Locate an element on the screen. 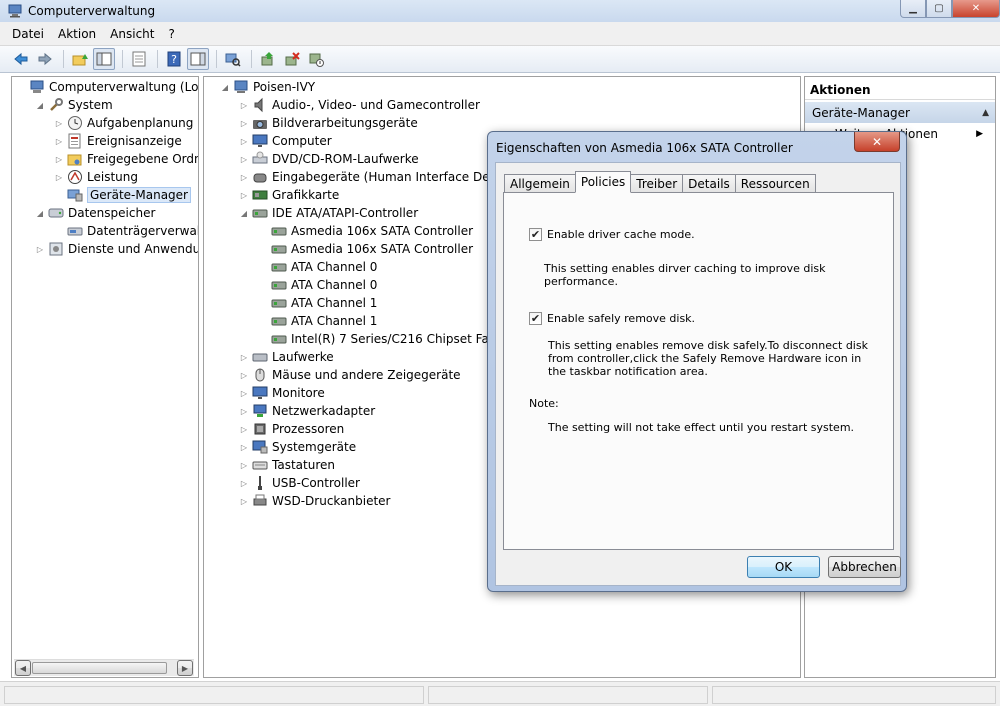  device-tree-item: ▷ Tastaturen is located at coordinates (287, 465).